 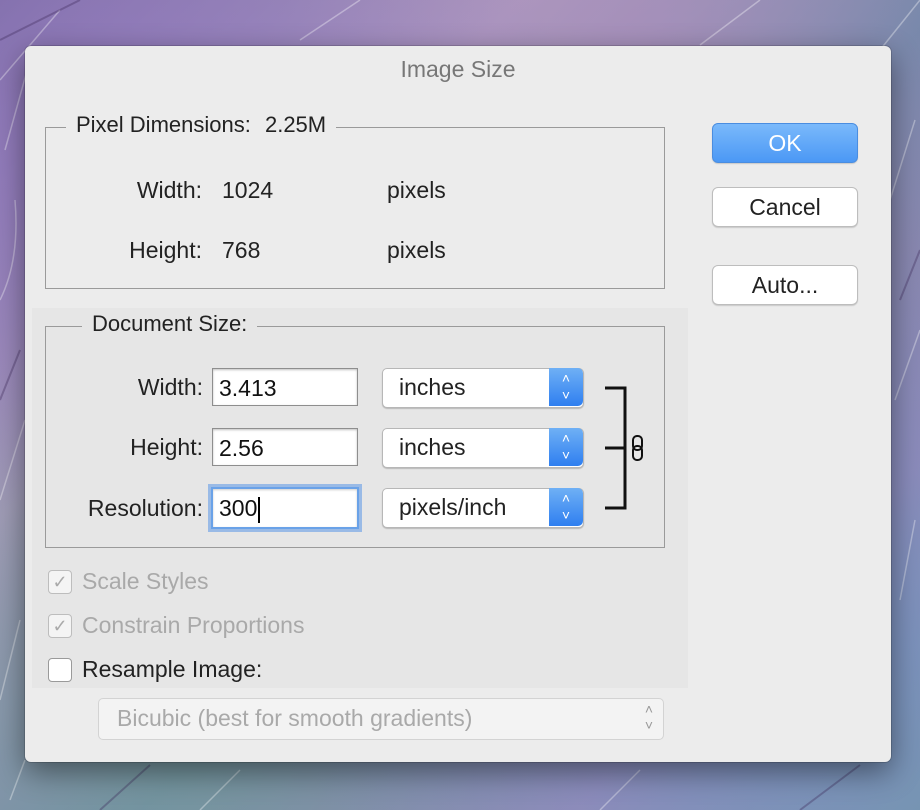 What do you see at coordinates (259, 509) in the screenshot?
I see `text-caret` at bounding box center [259, 509].